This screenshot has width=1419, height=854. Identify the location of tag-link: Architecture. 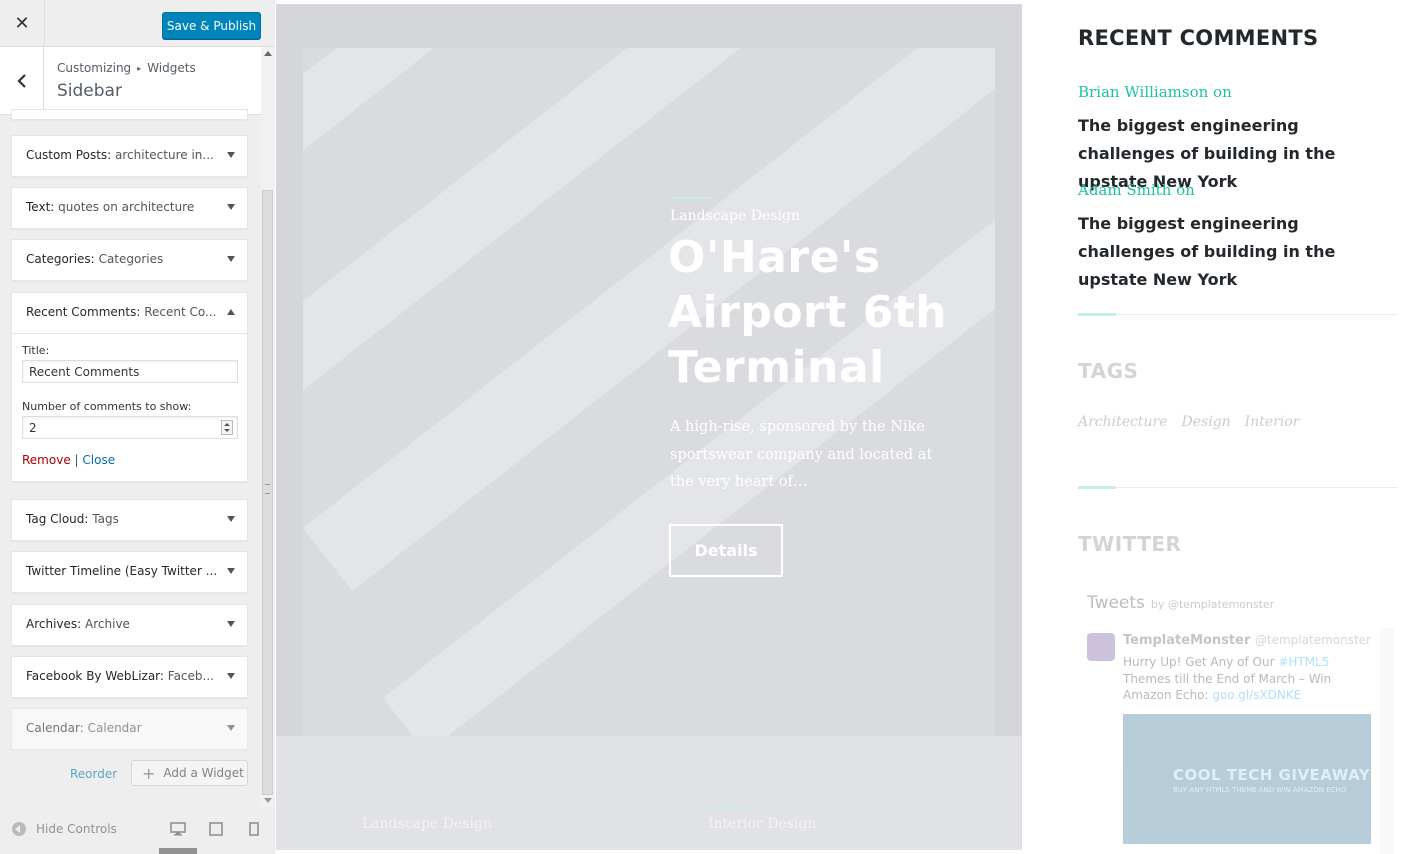
(1123, 422).